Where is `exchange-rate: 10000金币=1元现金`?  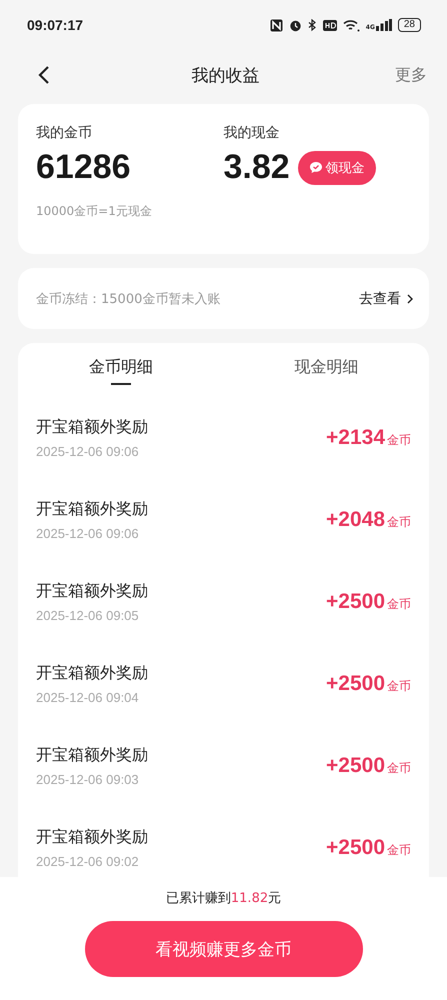 exchange-rate: 10000金币=1元现金 is located at coordinates (94, 211).